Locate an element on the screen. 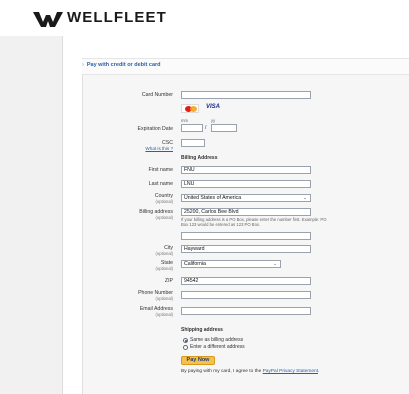 The image size is (409, 394). visa-icon: VISA is located at coordinates (213, 107).